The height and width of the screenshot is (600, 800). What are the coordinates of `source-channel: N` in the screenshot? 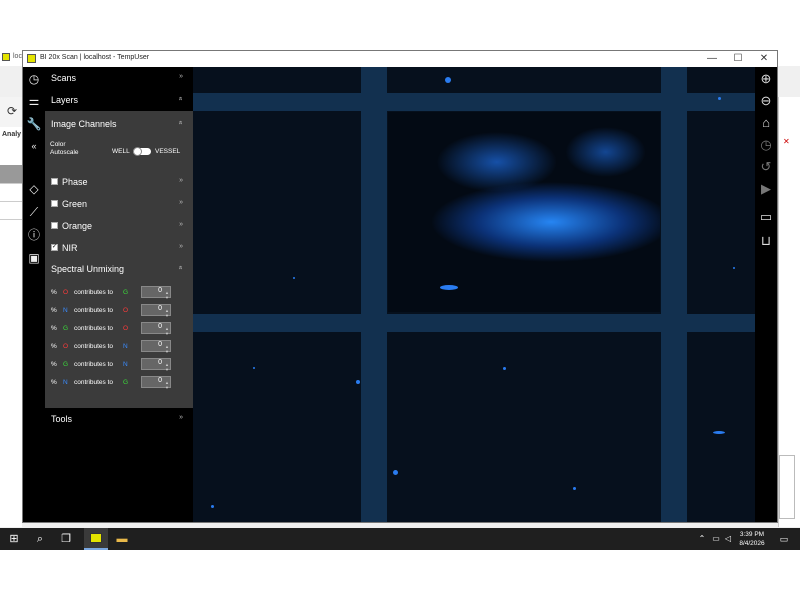 It's located at (65, 382).